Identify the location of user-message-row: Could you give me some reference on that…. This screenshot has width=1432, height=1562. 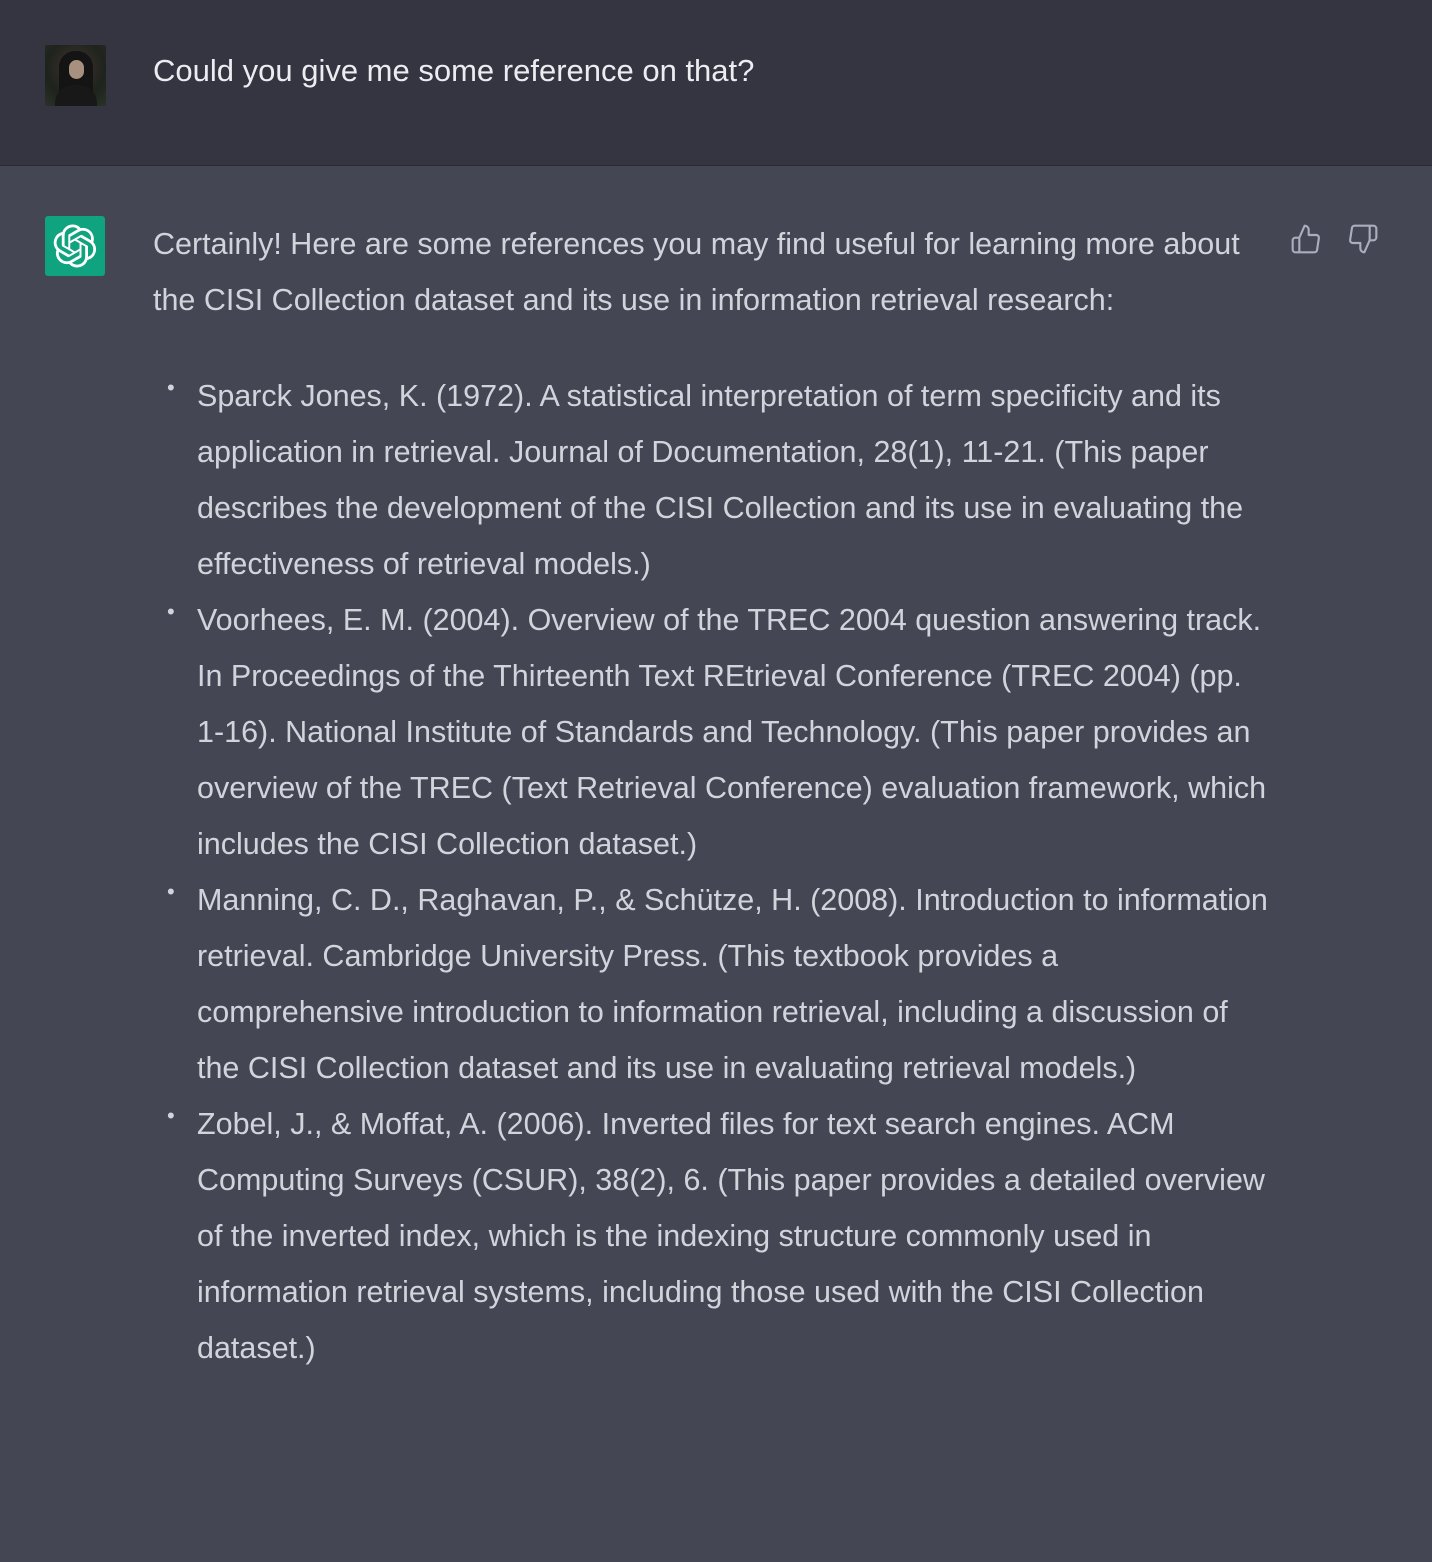
(716, 83).